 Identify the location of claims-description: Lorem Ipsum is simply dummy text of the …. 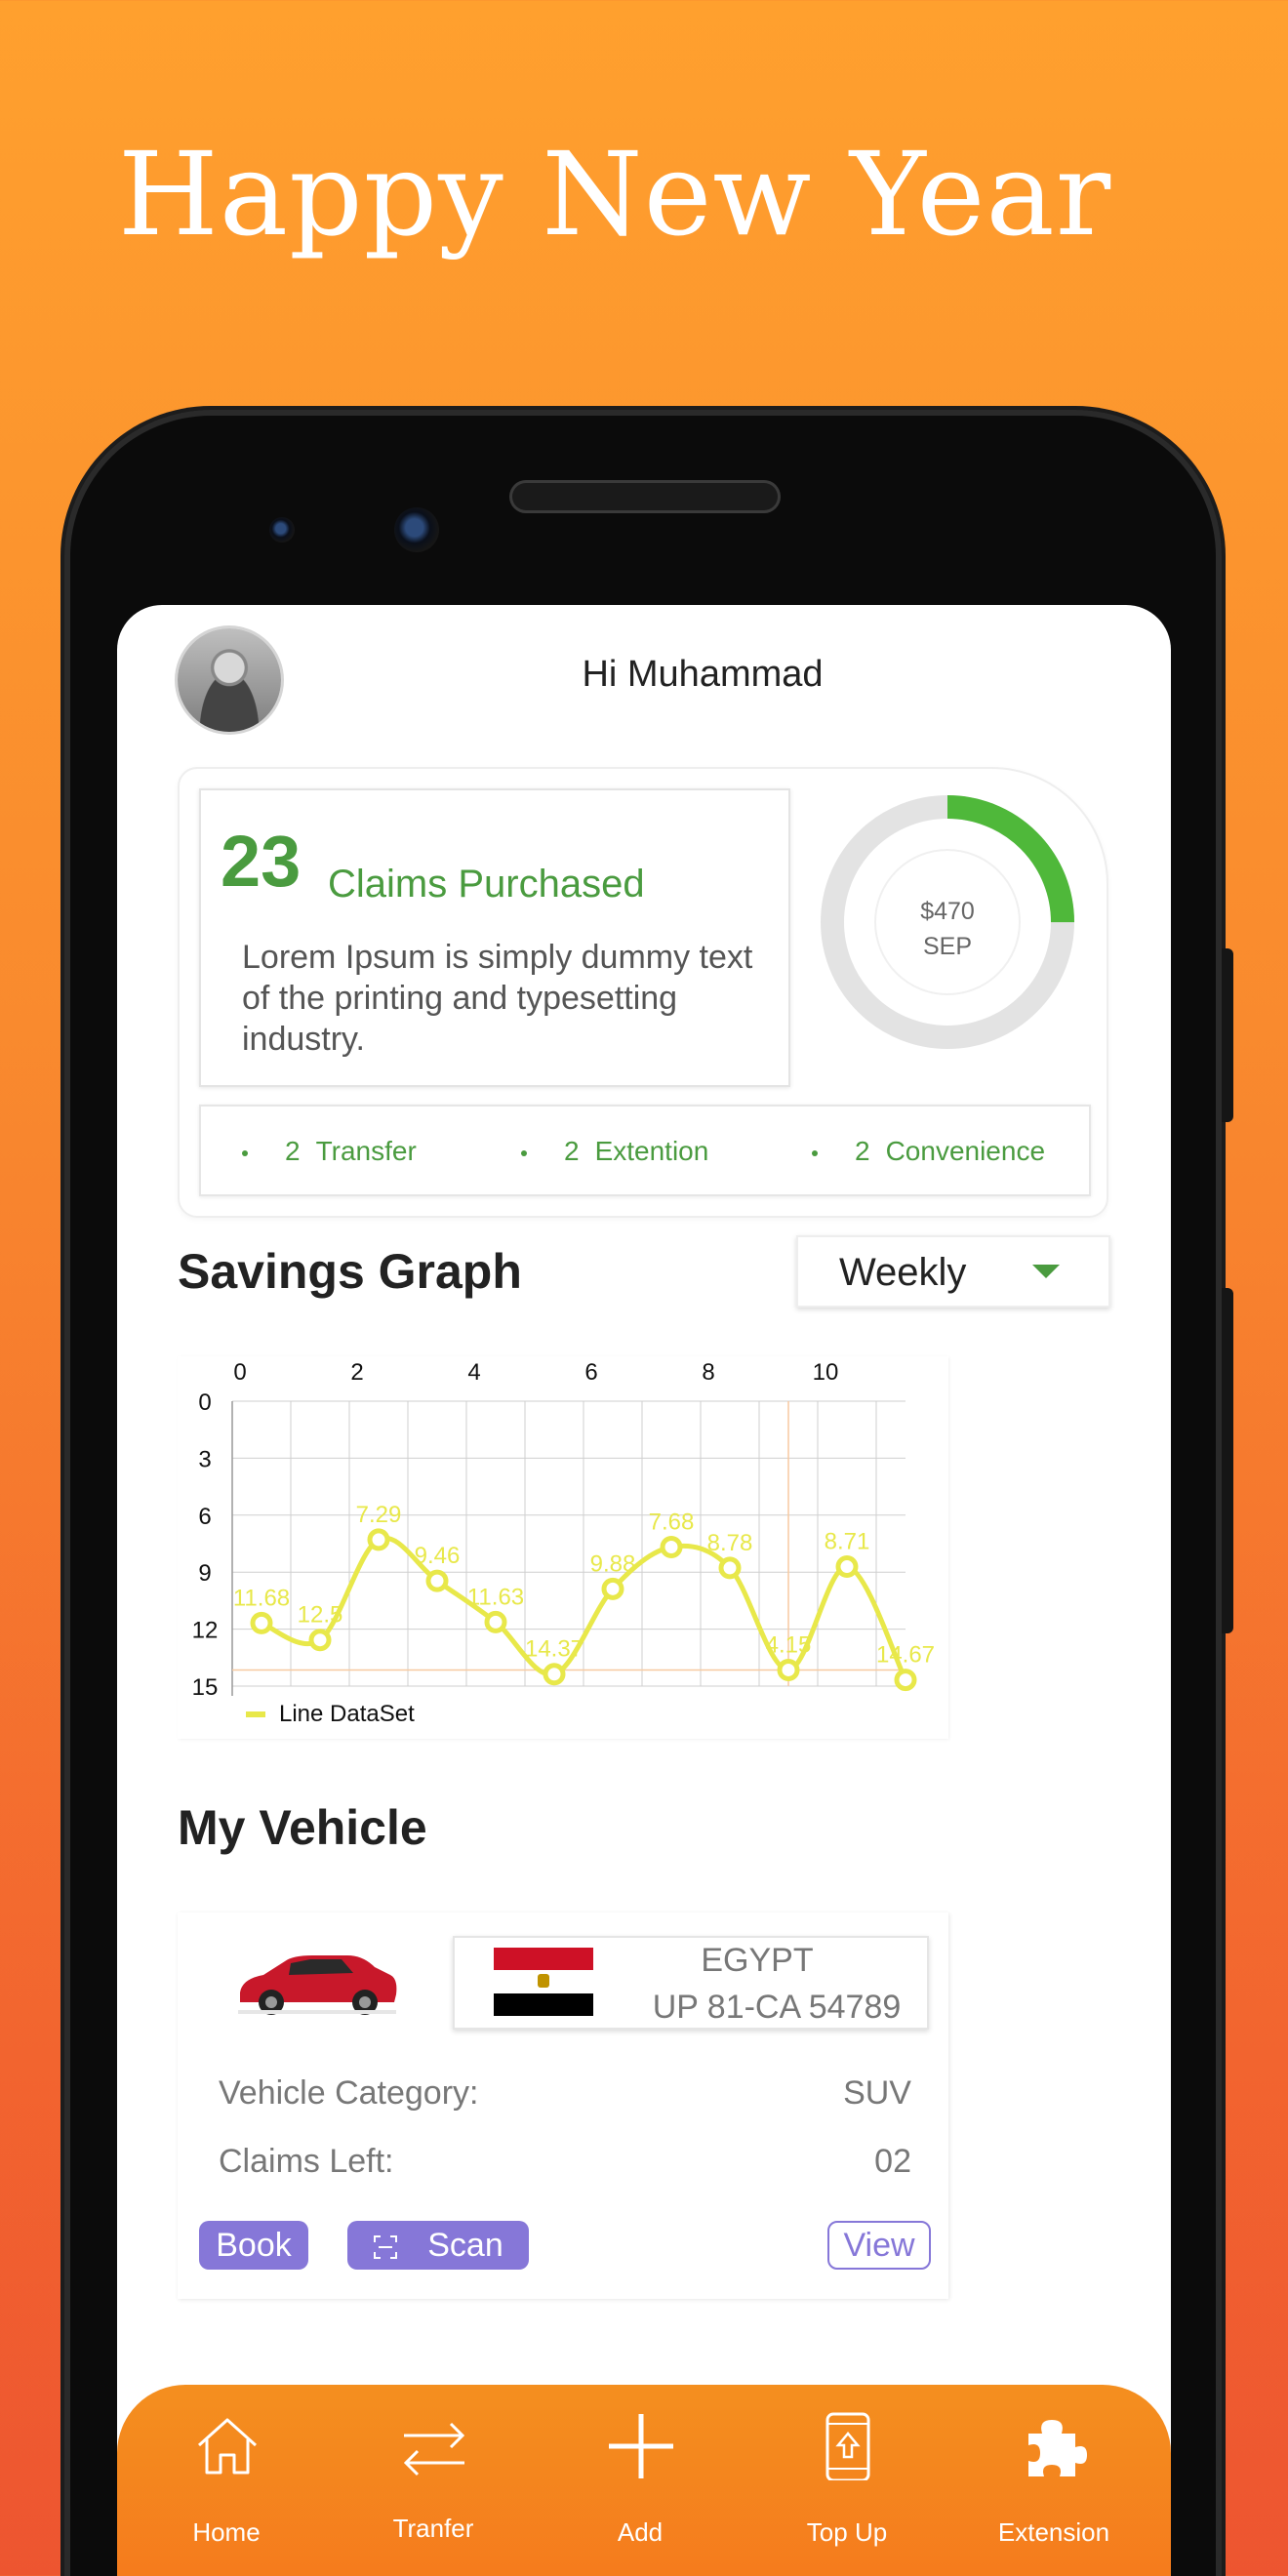
(497, 998).